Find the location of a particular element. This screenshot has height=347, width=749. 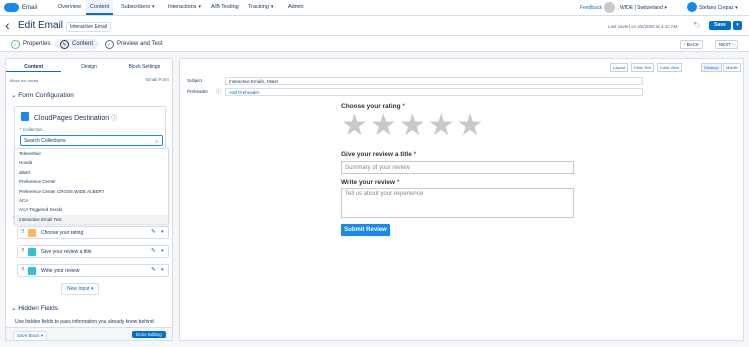

nav-tab-content: Content is located at coordinates (100, 7).